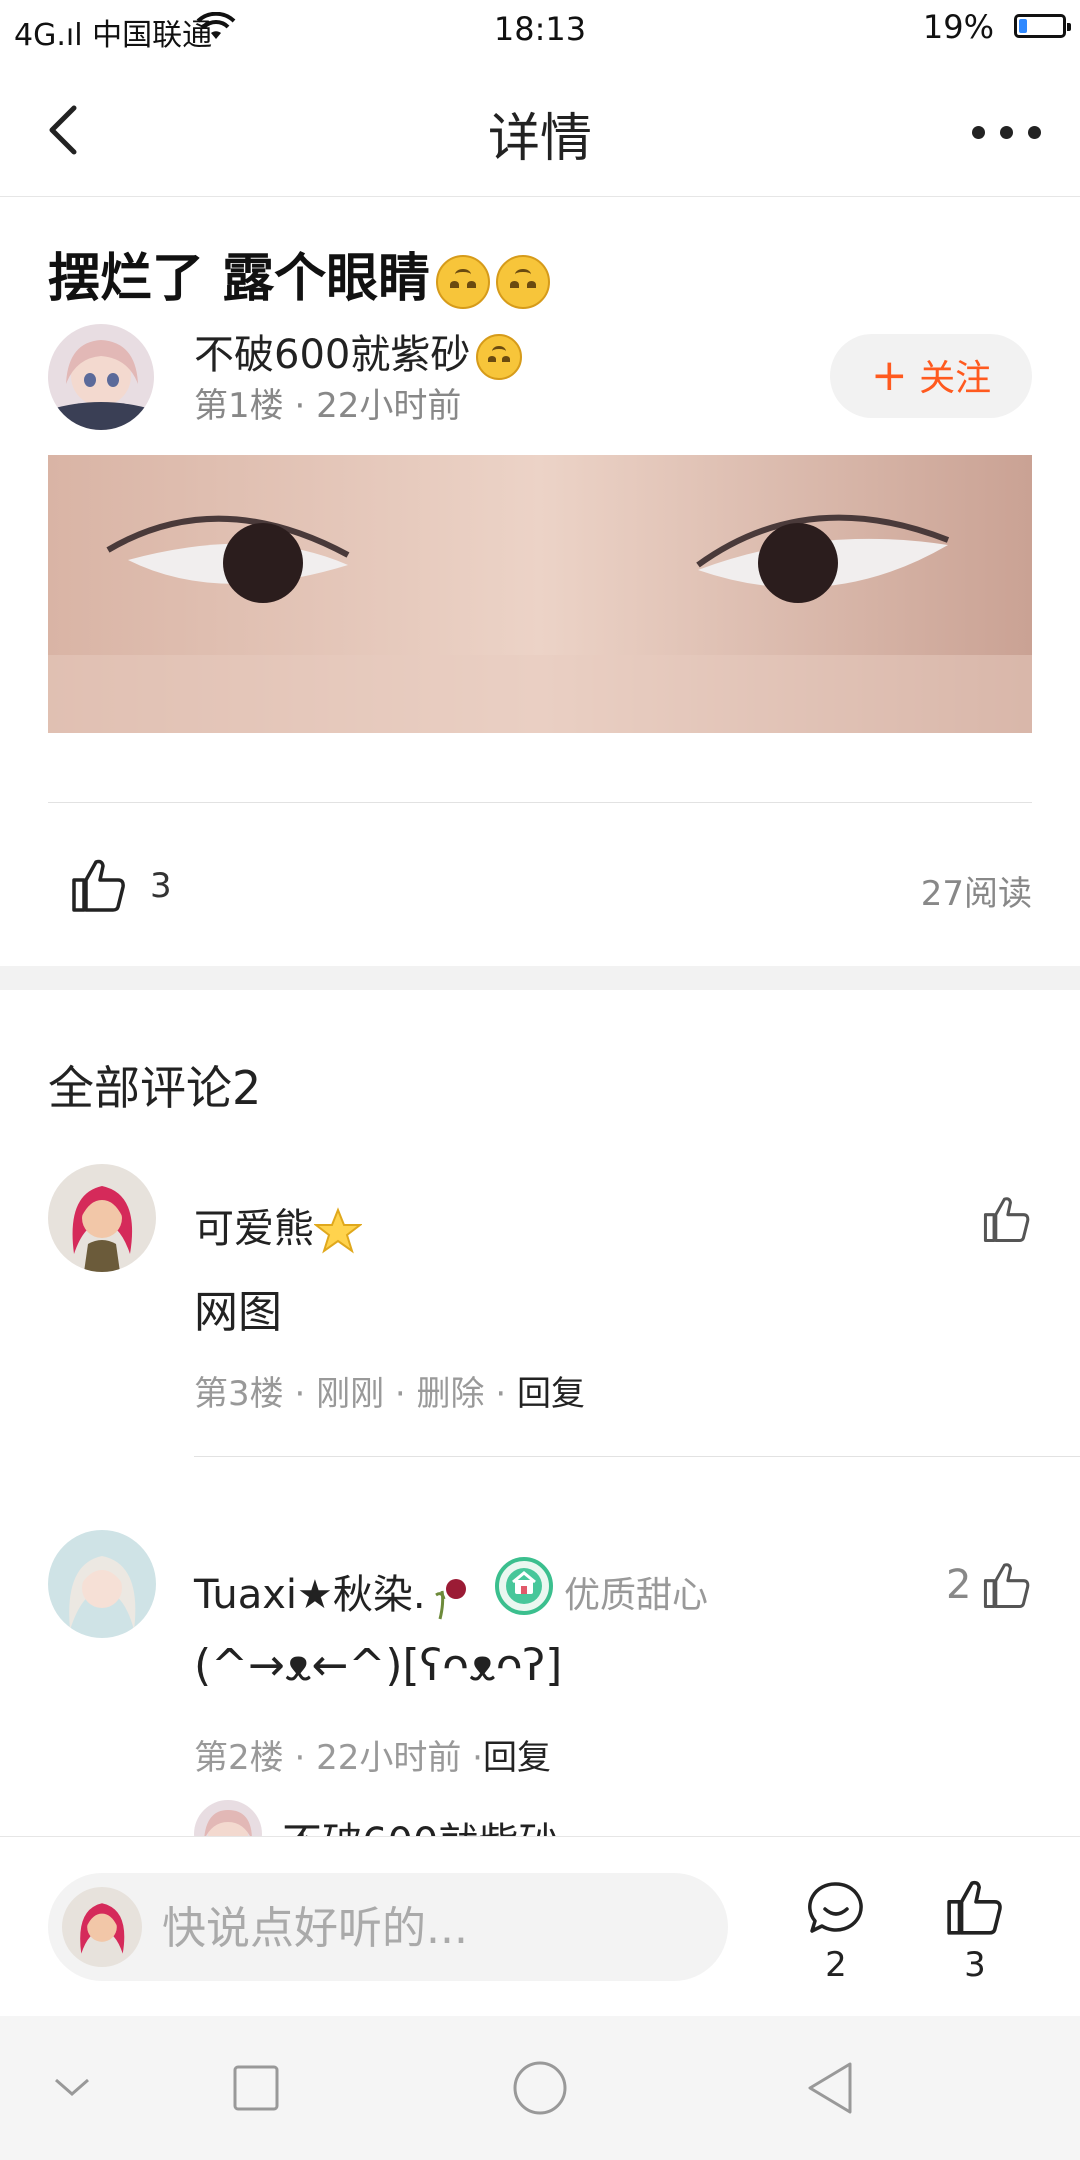  I want to click on read-count: 27阅读, so click(976, 894).